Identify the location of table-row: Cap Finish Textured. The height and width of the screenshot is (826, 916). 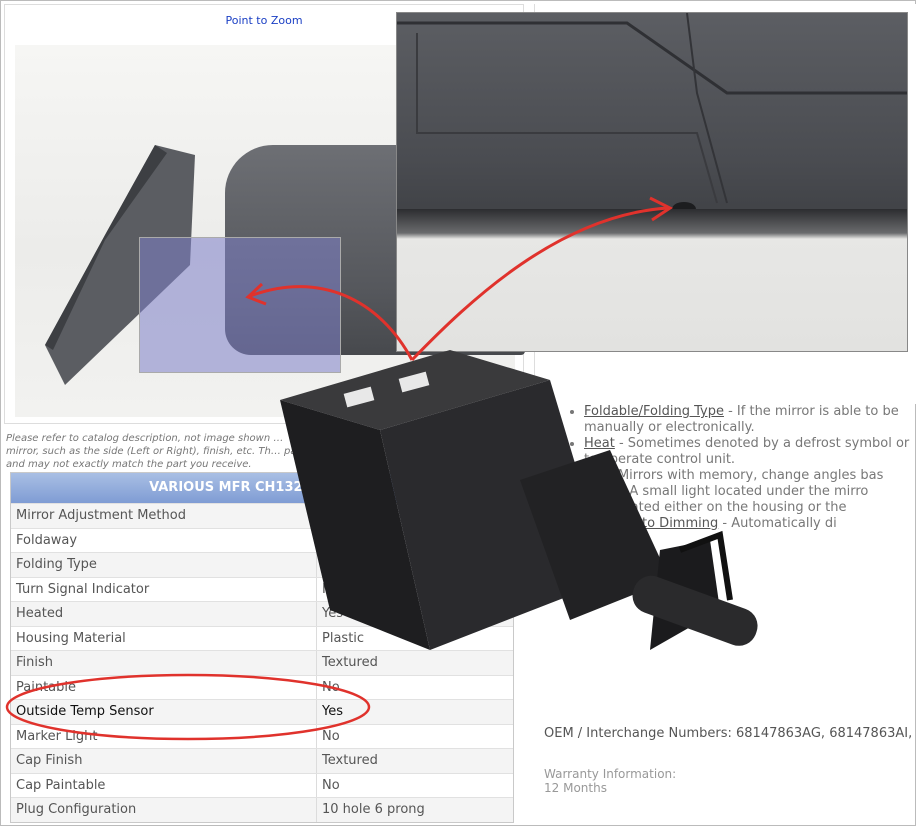
(262, 760).